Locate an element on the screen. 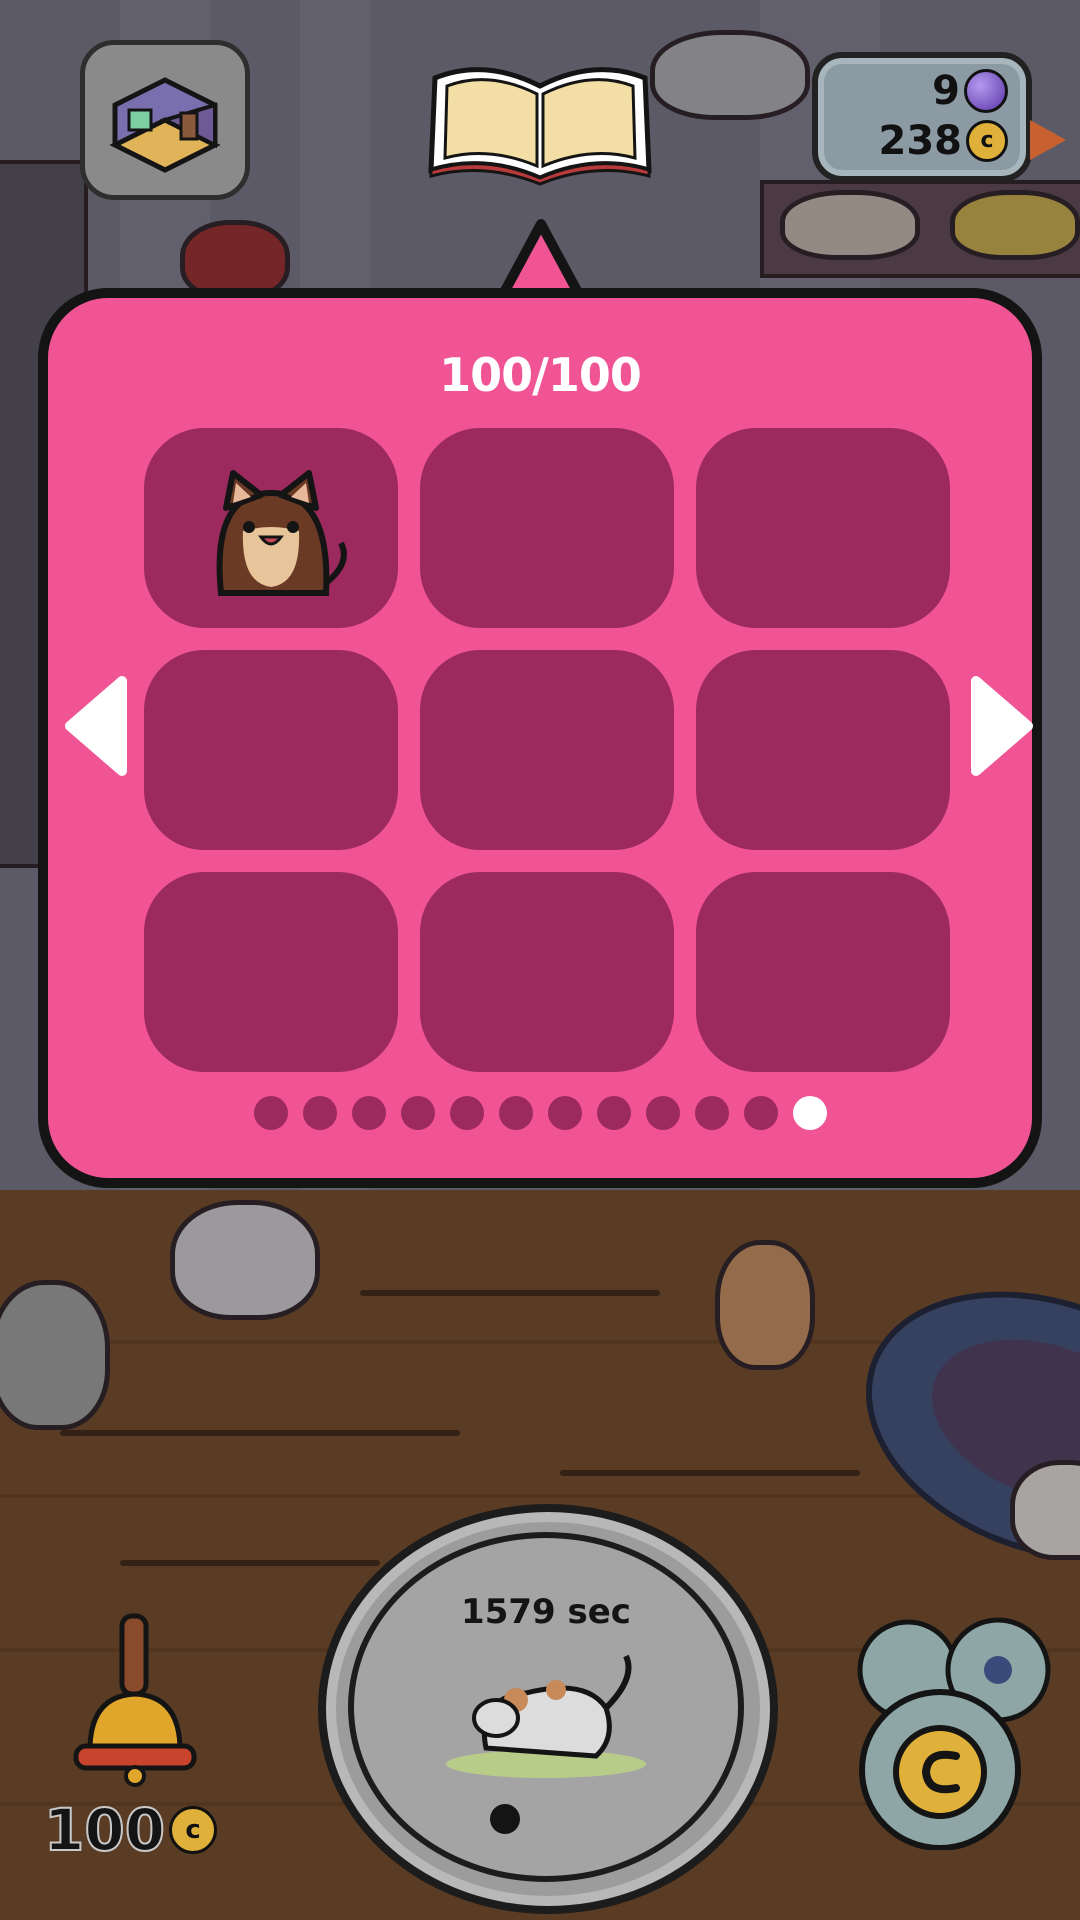 Image resolution: width=1080 pixels, height=1920 pixels. bell-button is located at coordinates (135, 1700).